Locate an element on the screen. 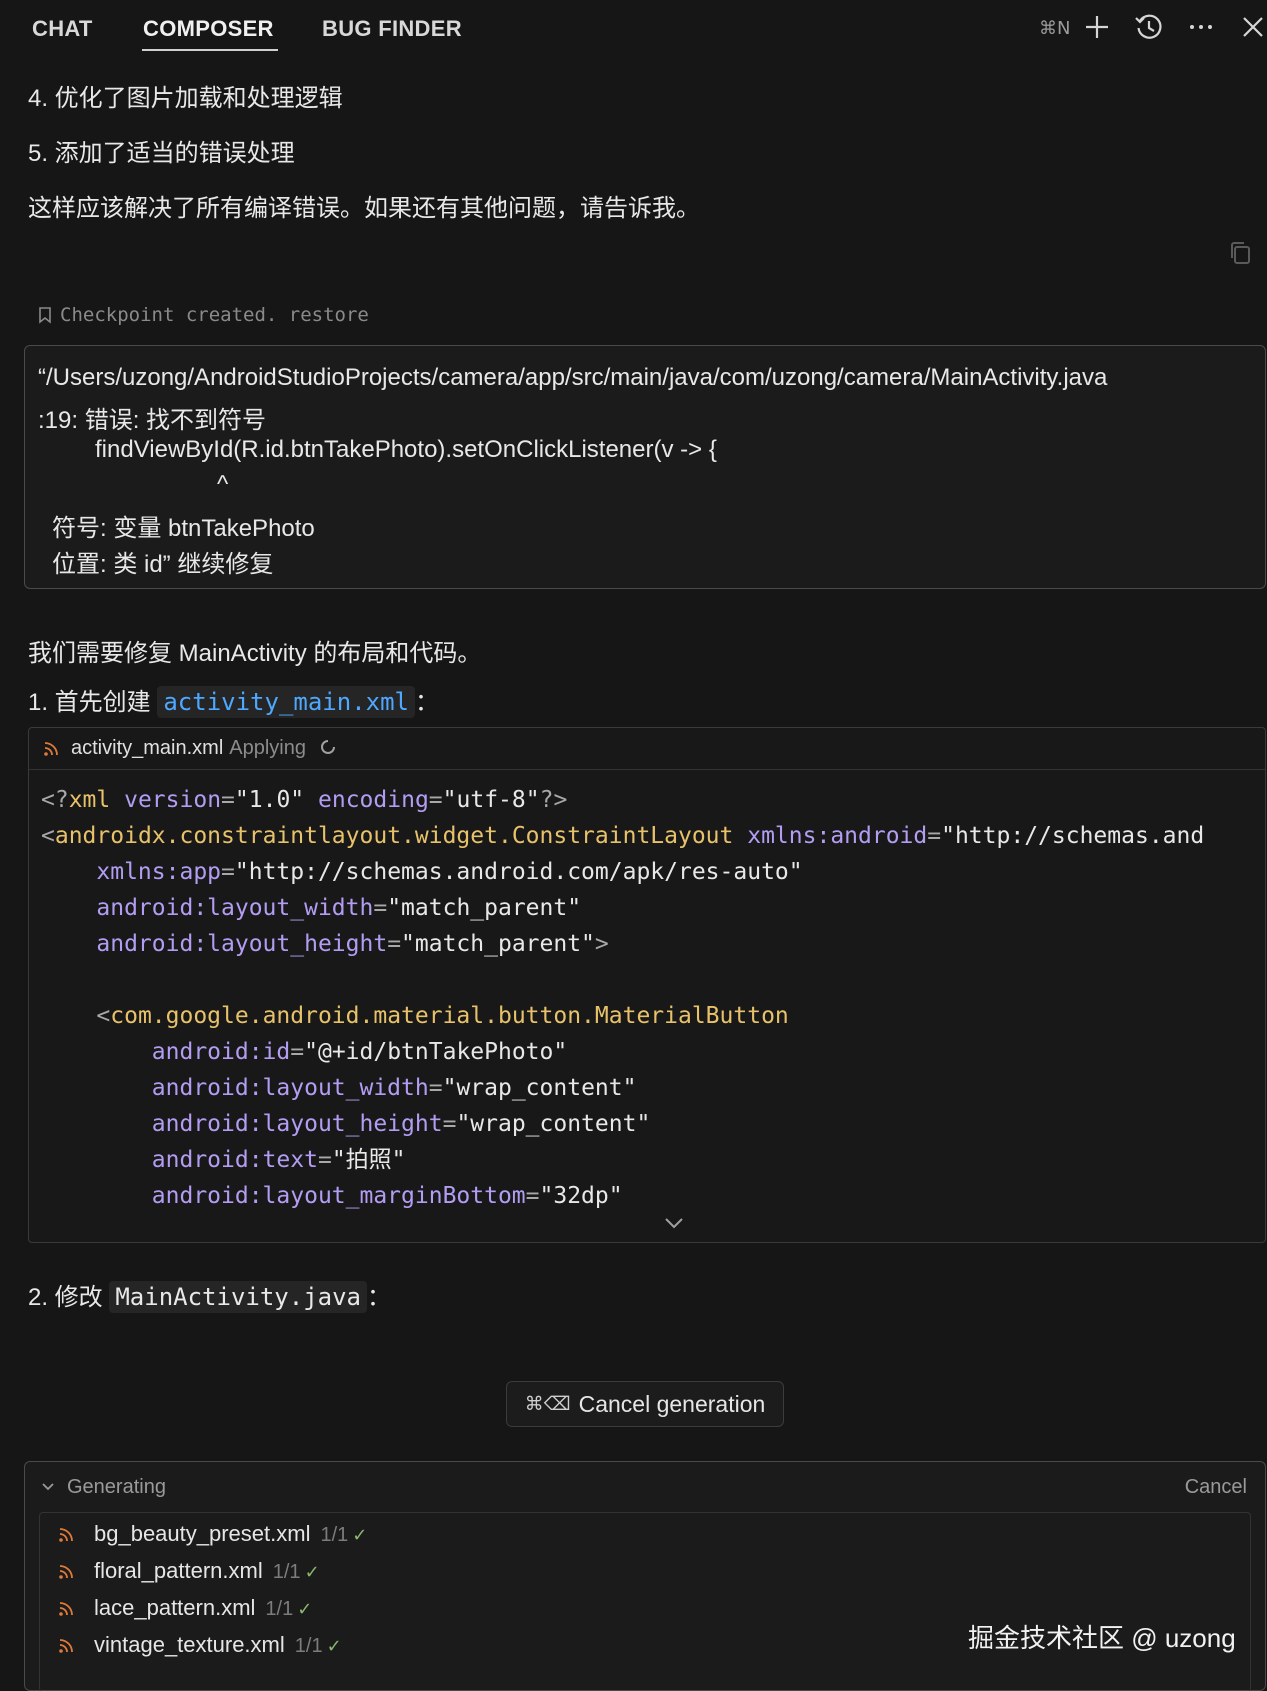  generating-file-name: bg_beauty_preset.xml 1/1 ✓ is located at coordinates (230, 1534).